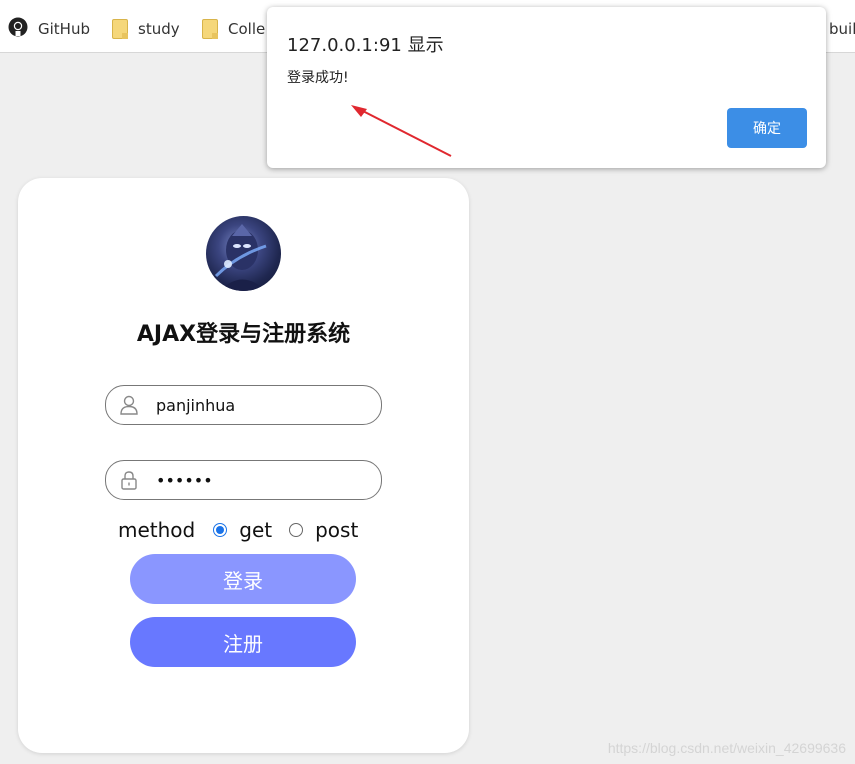 The height and width of the screenshot is (764, 855). What do you see at coordinates (157, 530) in the screenshot?
I see `method-label: method` at bounding box center [157, 530].